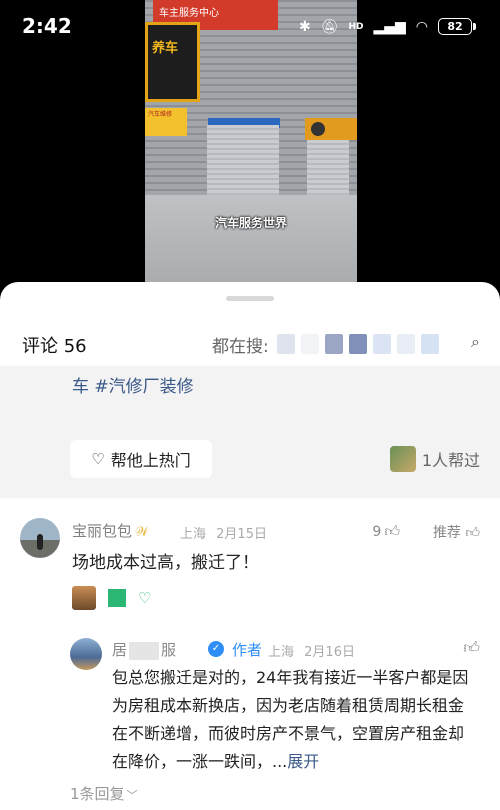 This screenshot has height=810, width=500. I want to click on reply-location: 上海, so click(281, 652).